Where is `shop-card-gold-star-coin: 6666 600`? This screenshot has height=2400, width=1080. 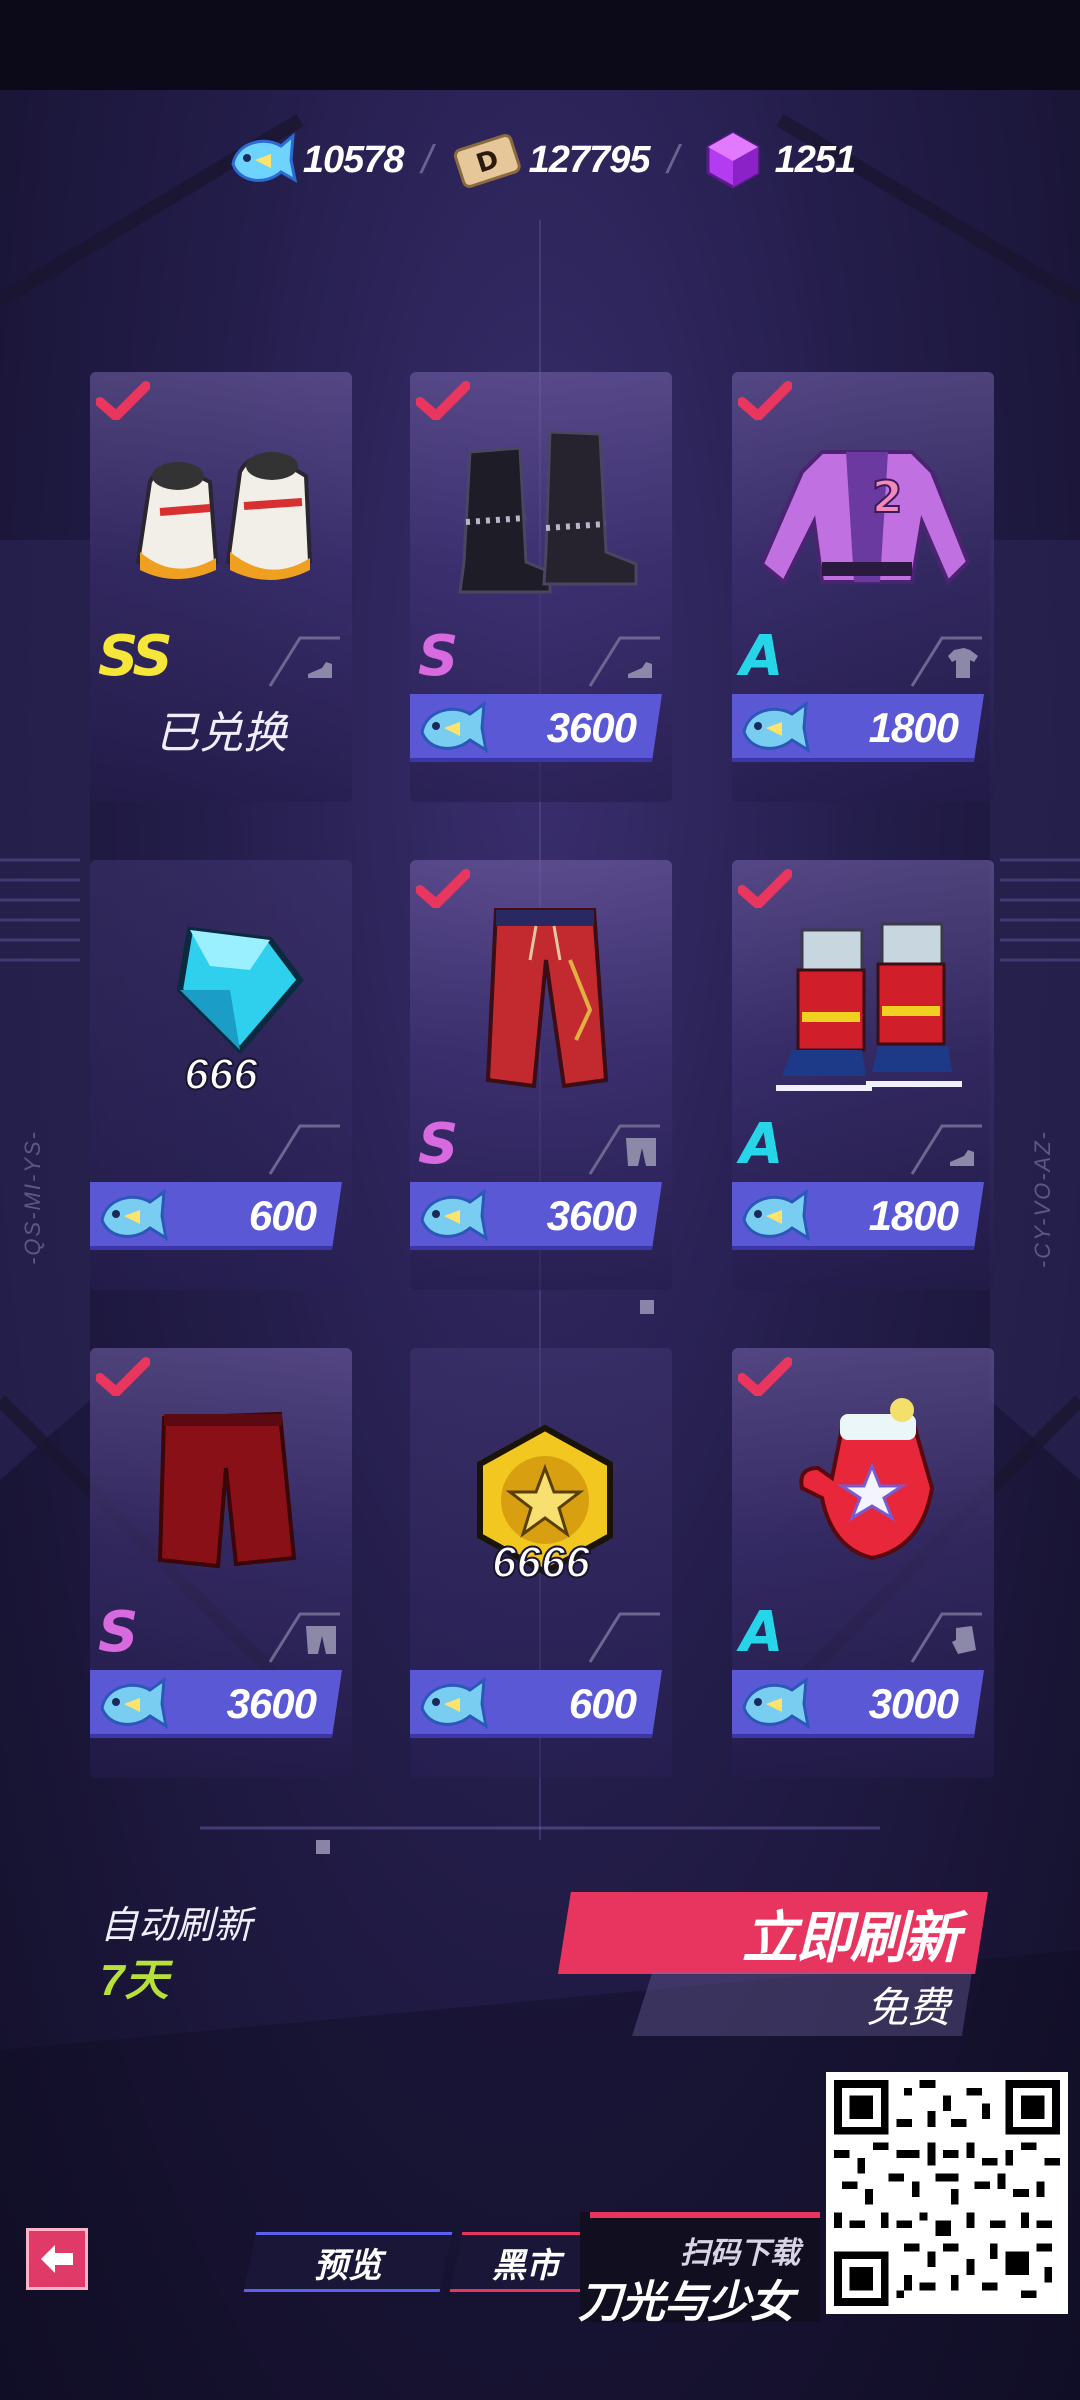 shop-card-gold-star-coin: 6666 600 is located at coordinates (541, 1563).